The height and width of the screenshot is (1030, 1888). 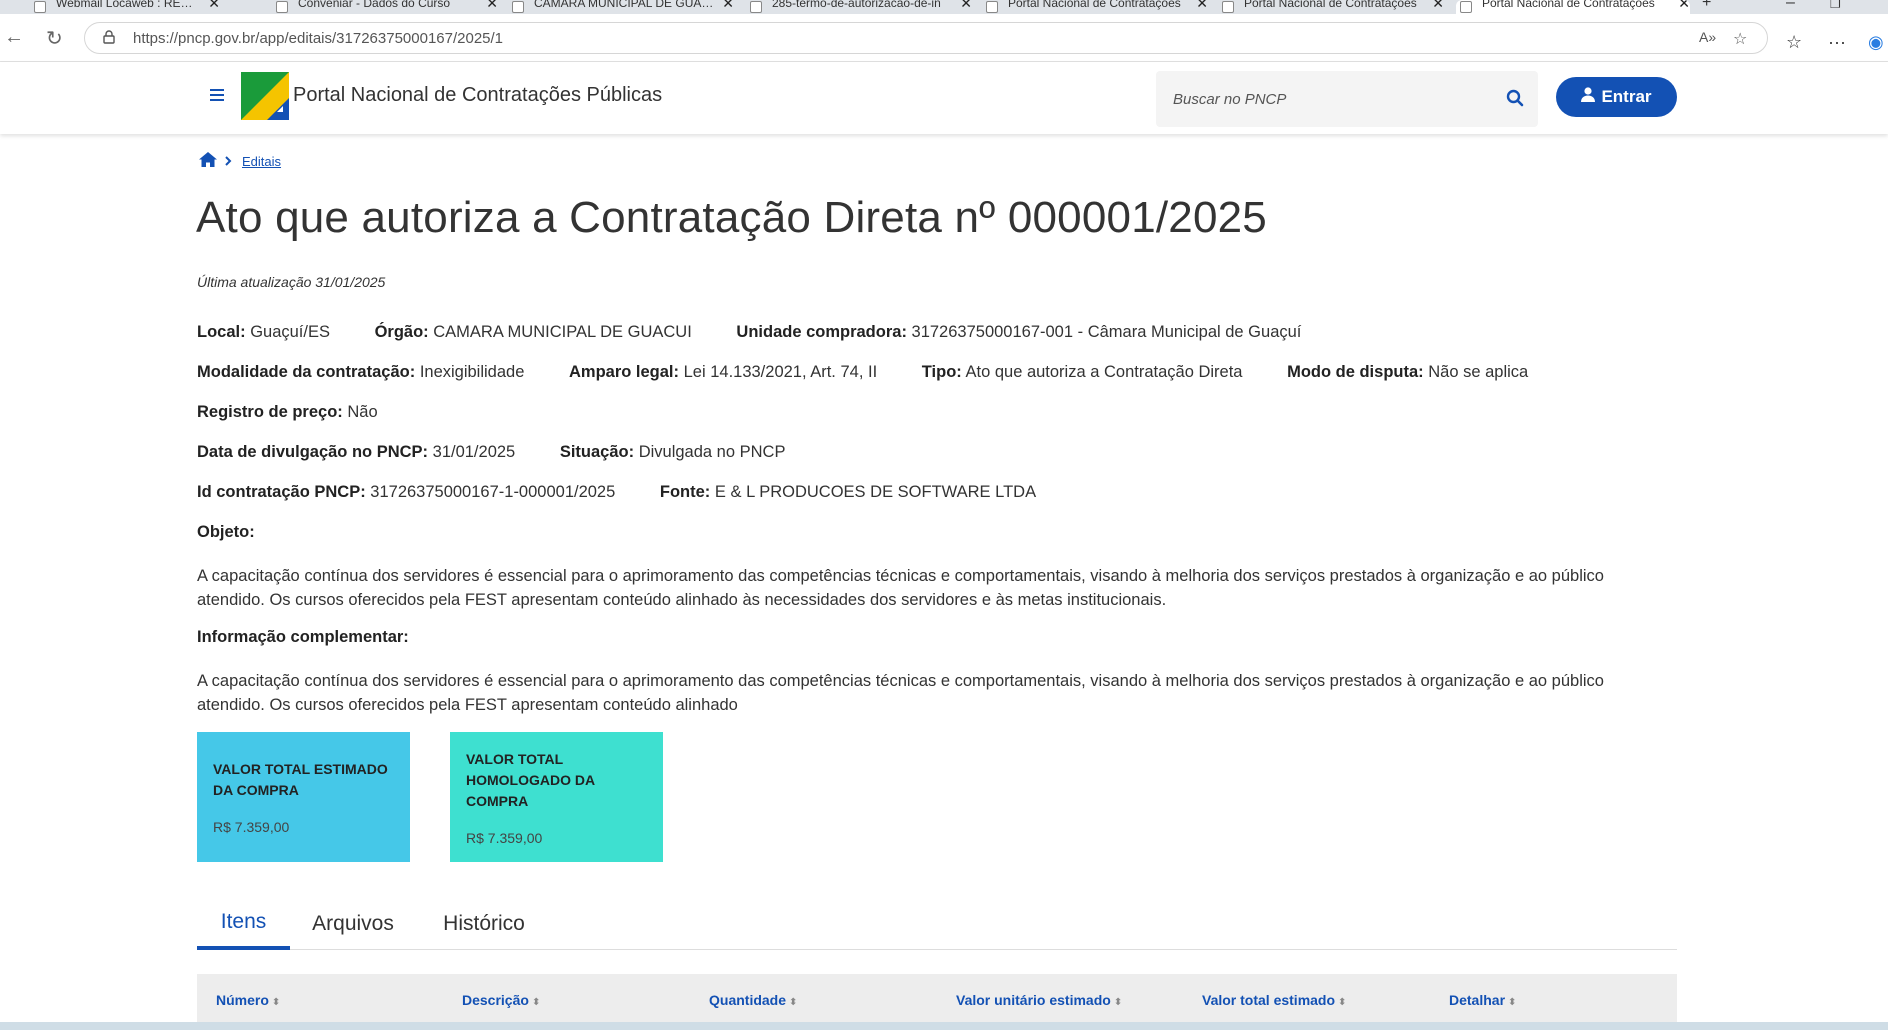 I want to click on browser-tab: 285-termo-de-autorizacao-de-in ✕, so click(x=861, y=7).